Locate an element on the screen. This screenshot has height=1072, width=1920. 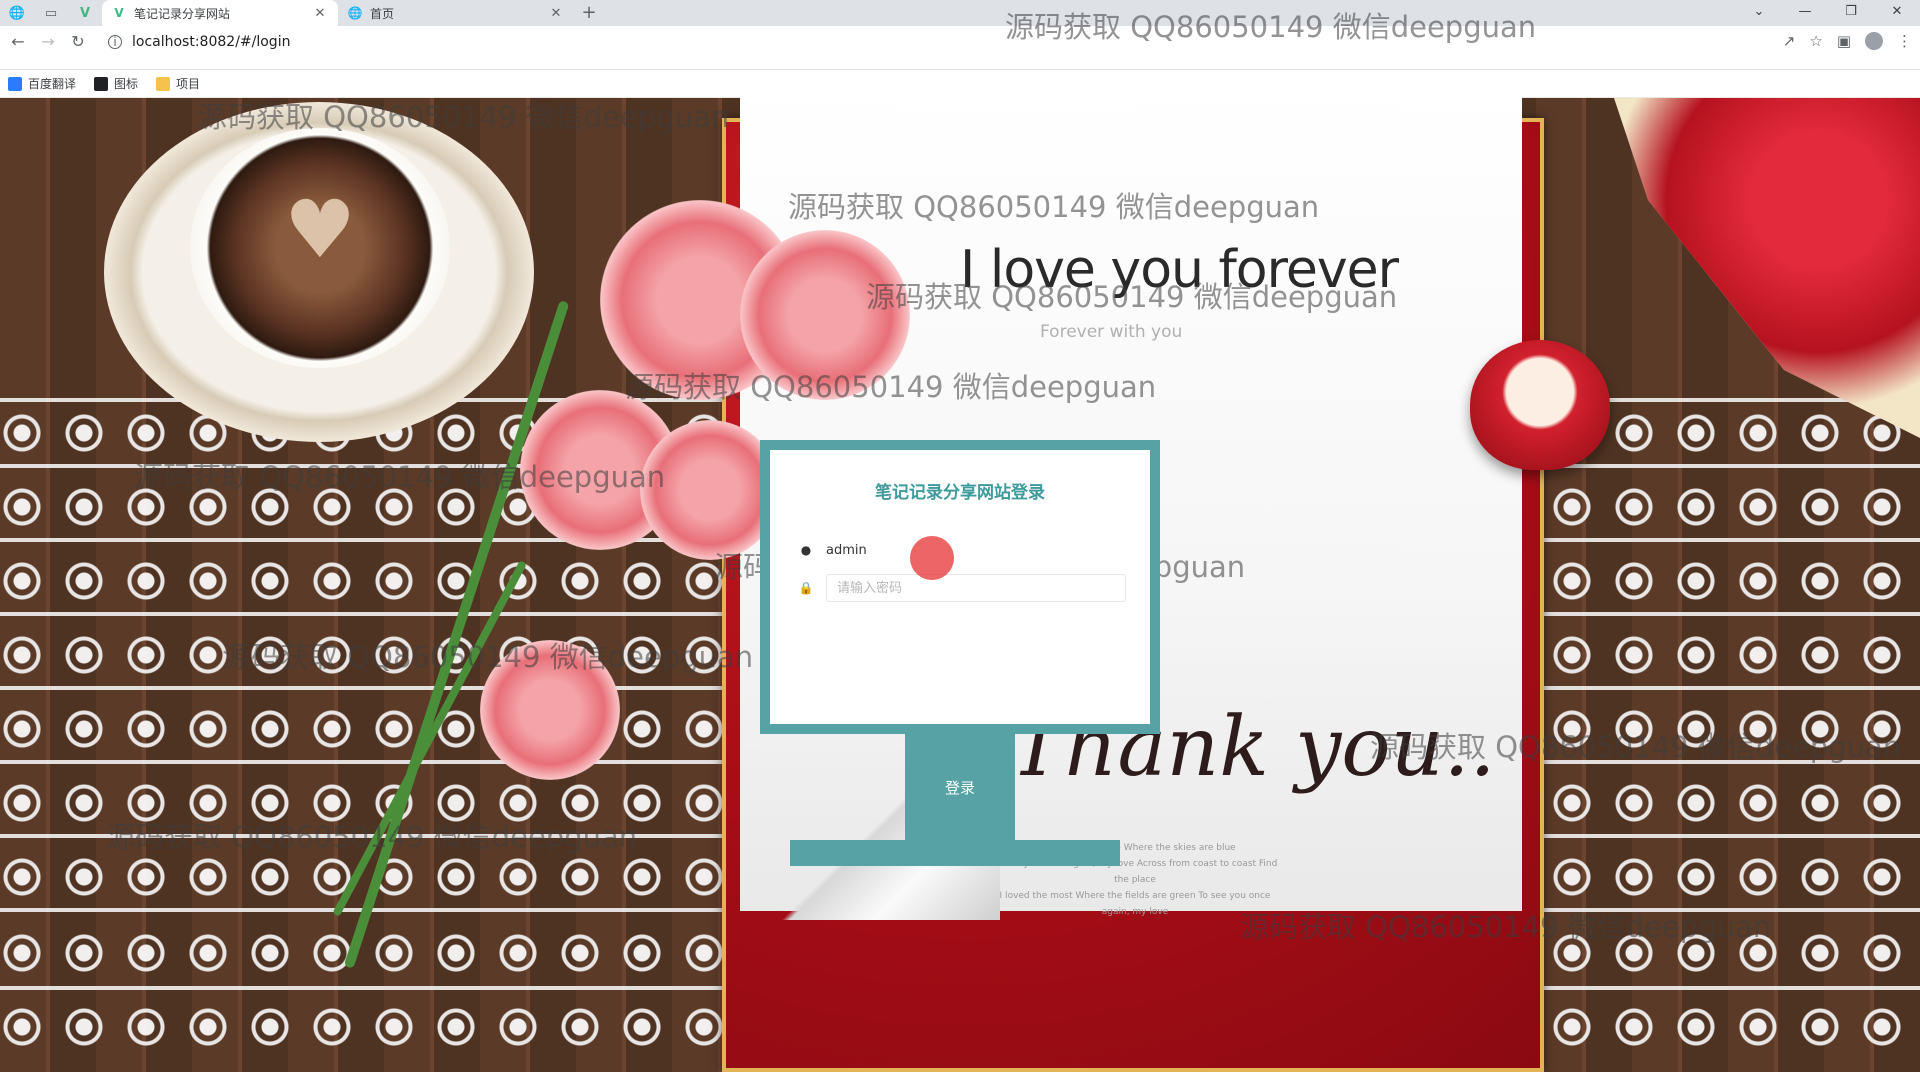
address-bar: i localhost:8082/#/login is located at coordinates (958, 42).